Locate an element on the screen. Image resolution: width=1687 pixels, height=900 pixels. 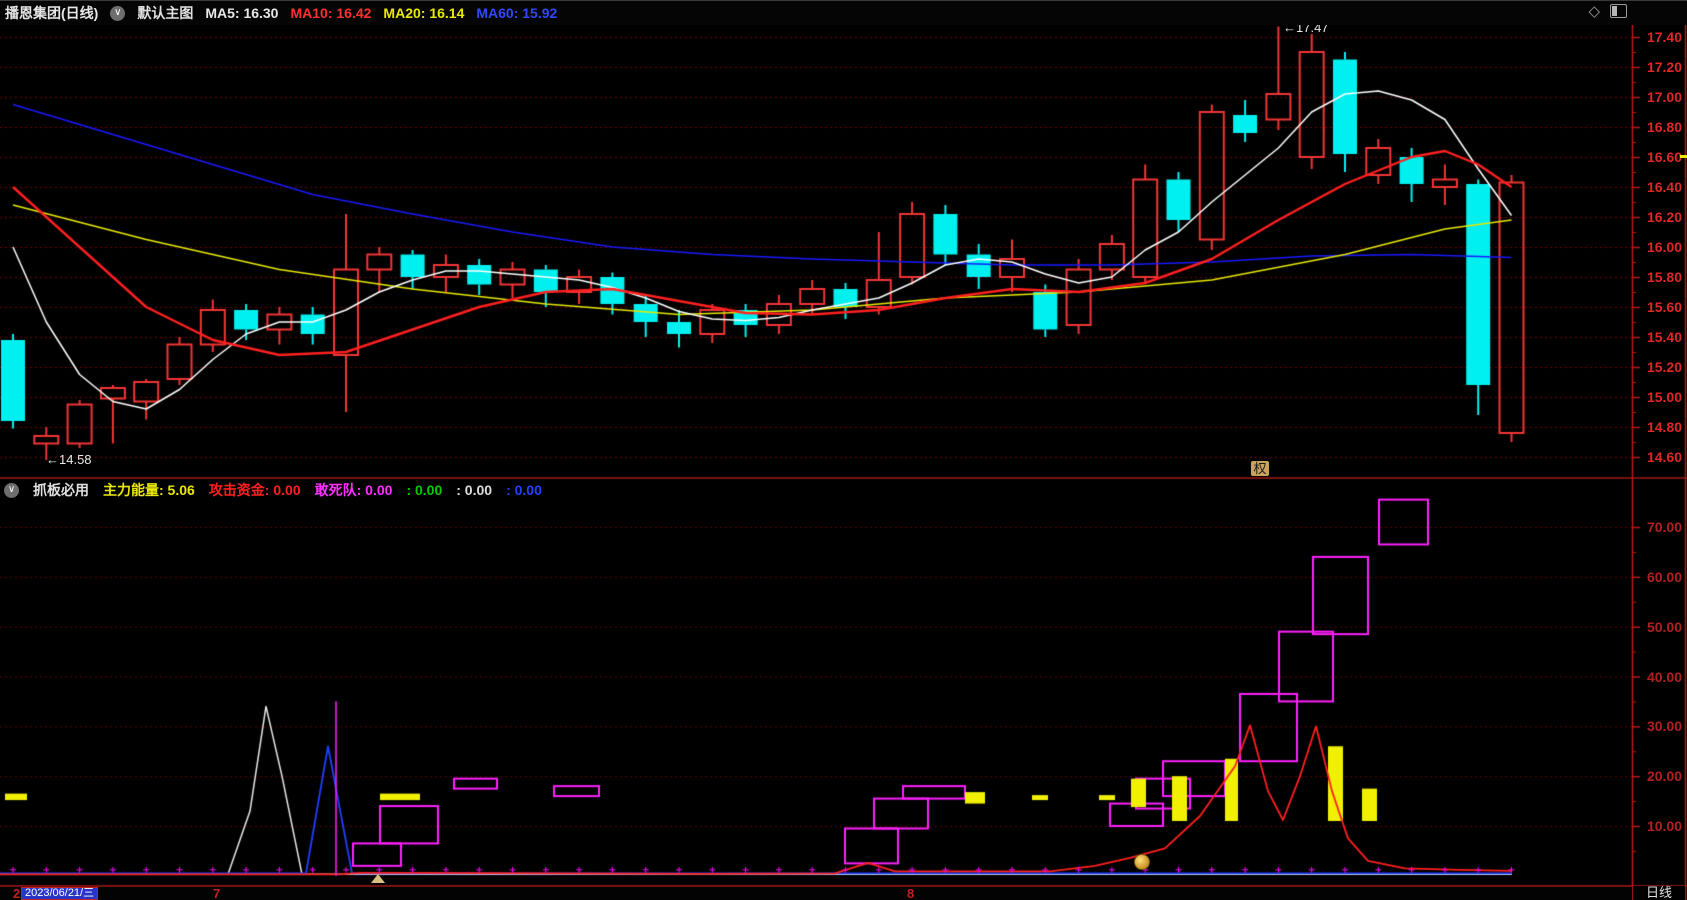
diamond-icon: ◇ is located at coordinates (1594, 11).